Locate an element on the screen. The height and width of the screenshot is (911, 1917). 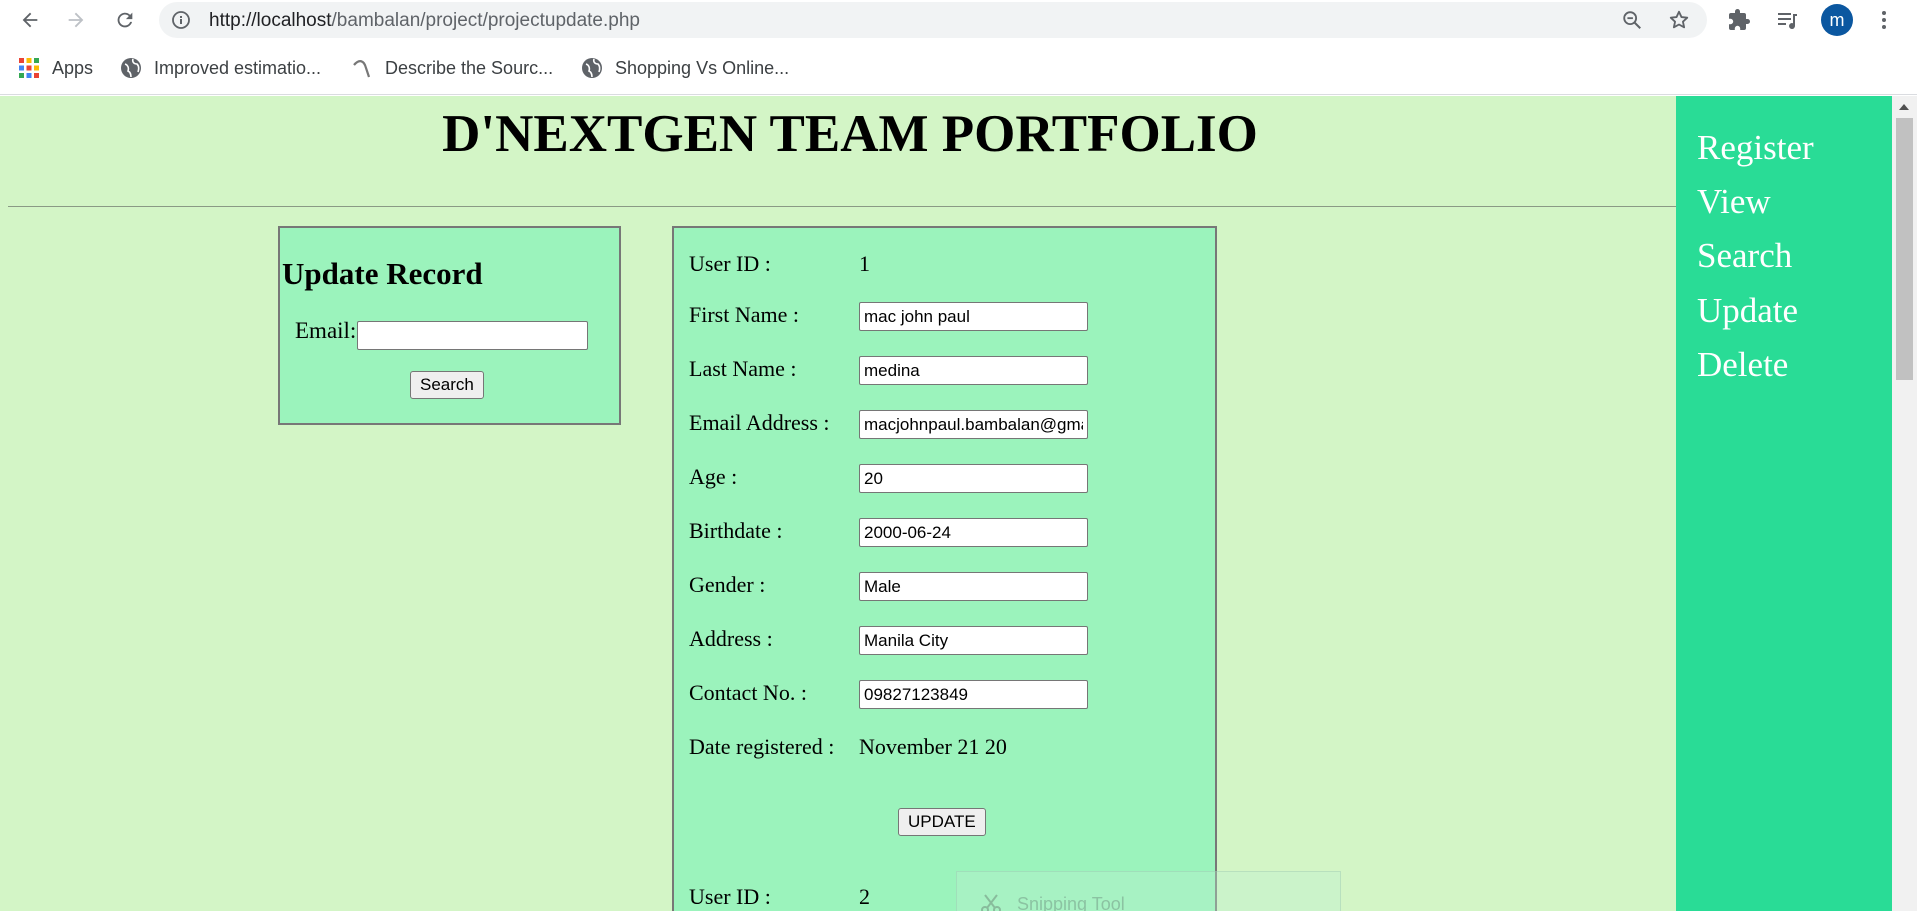
address-label: Address : is located at coordinates (731, 638).